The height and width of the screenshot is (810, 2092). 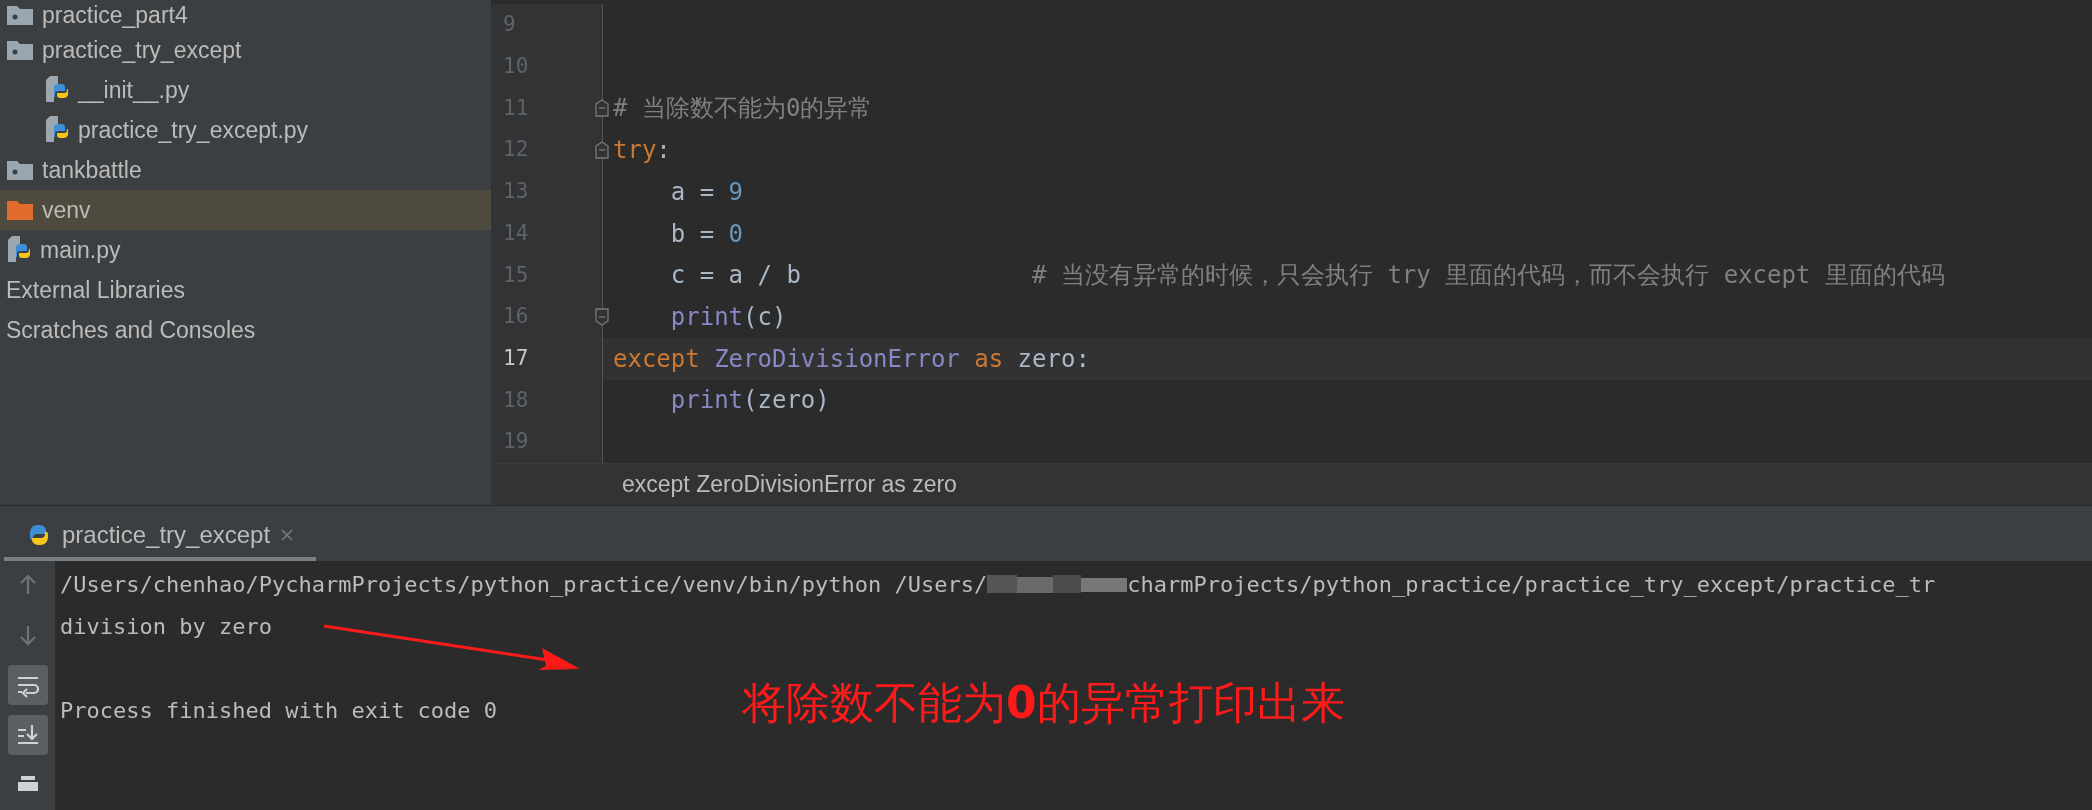 What do you see at coordinates (245, 170) in the screenshot?
I see `tree-item: tankbattle` at bounding box center [245, 170].